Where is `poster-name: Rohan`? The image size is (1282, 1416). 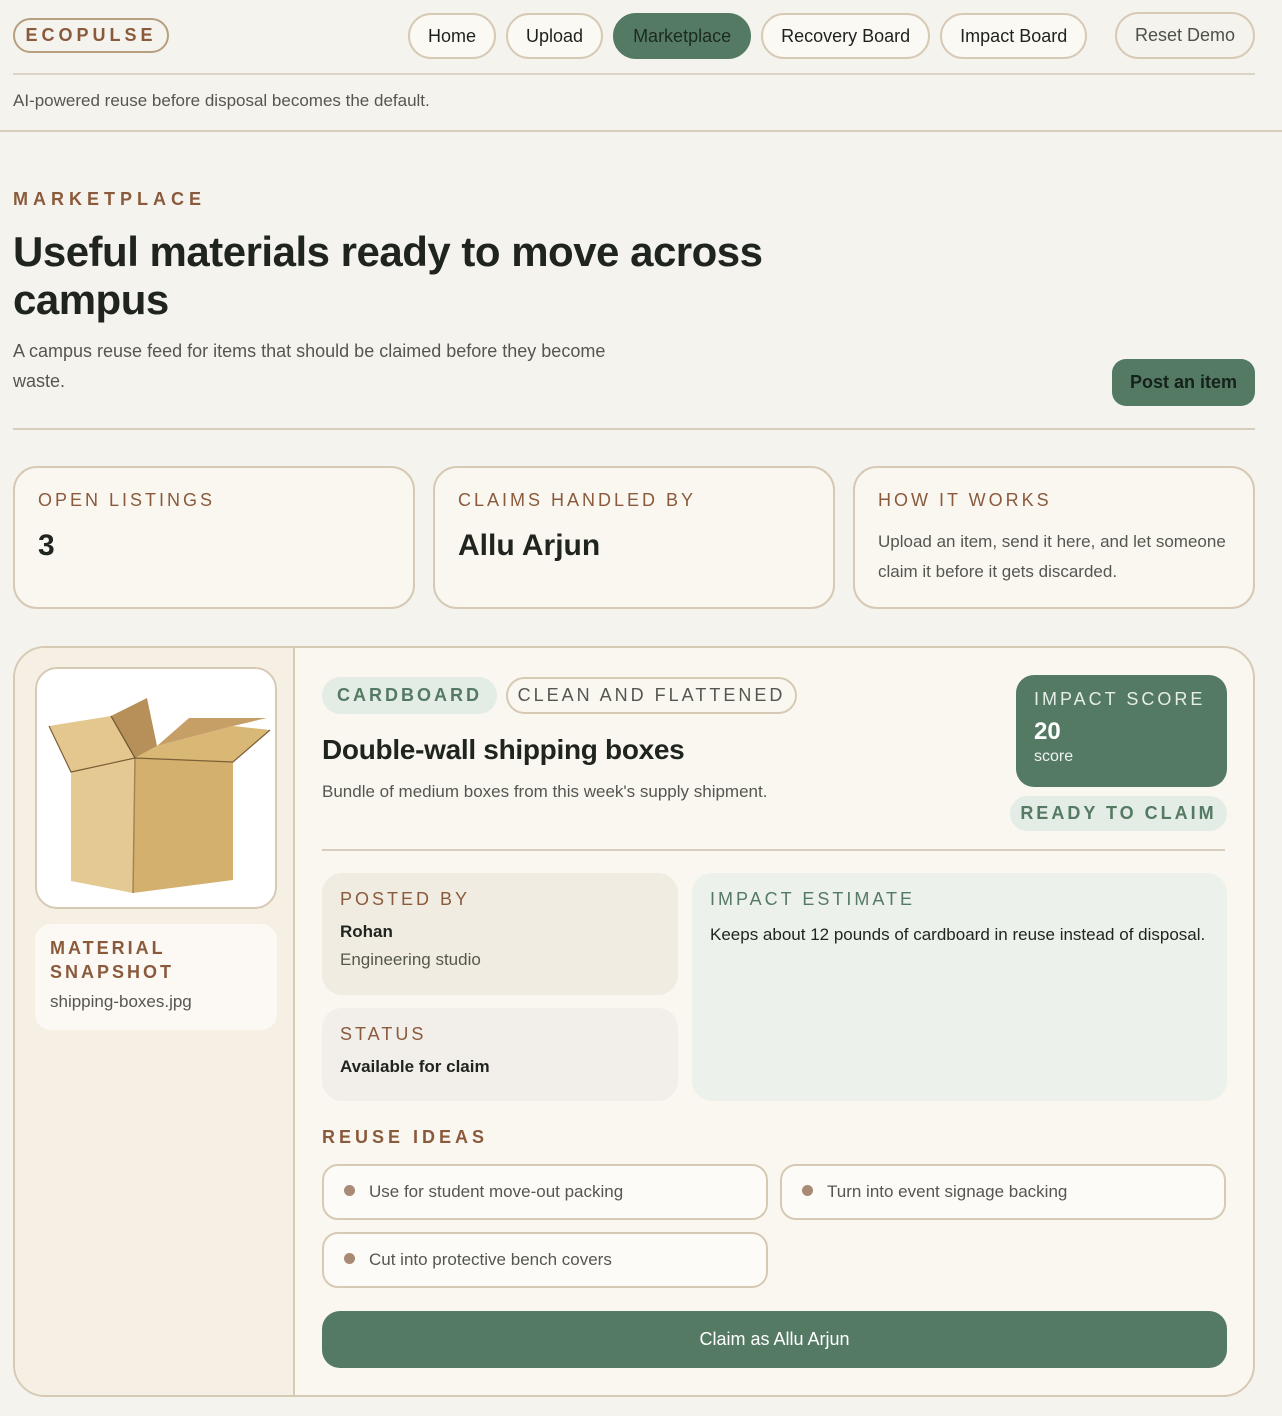
poster-name: Rohan is located at coordinates (366, 931).